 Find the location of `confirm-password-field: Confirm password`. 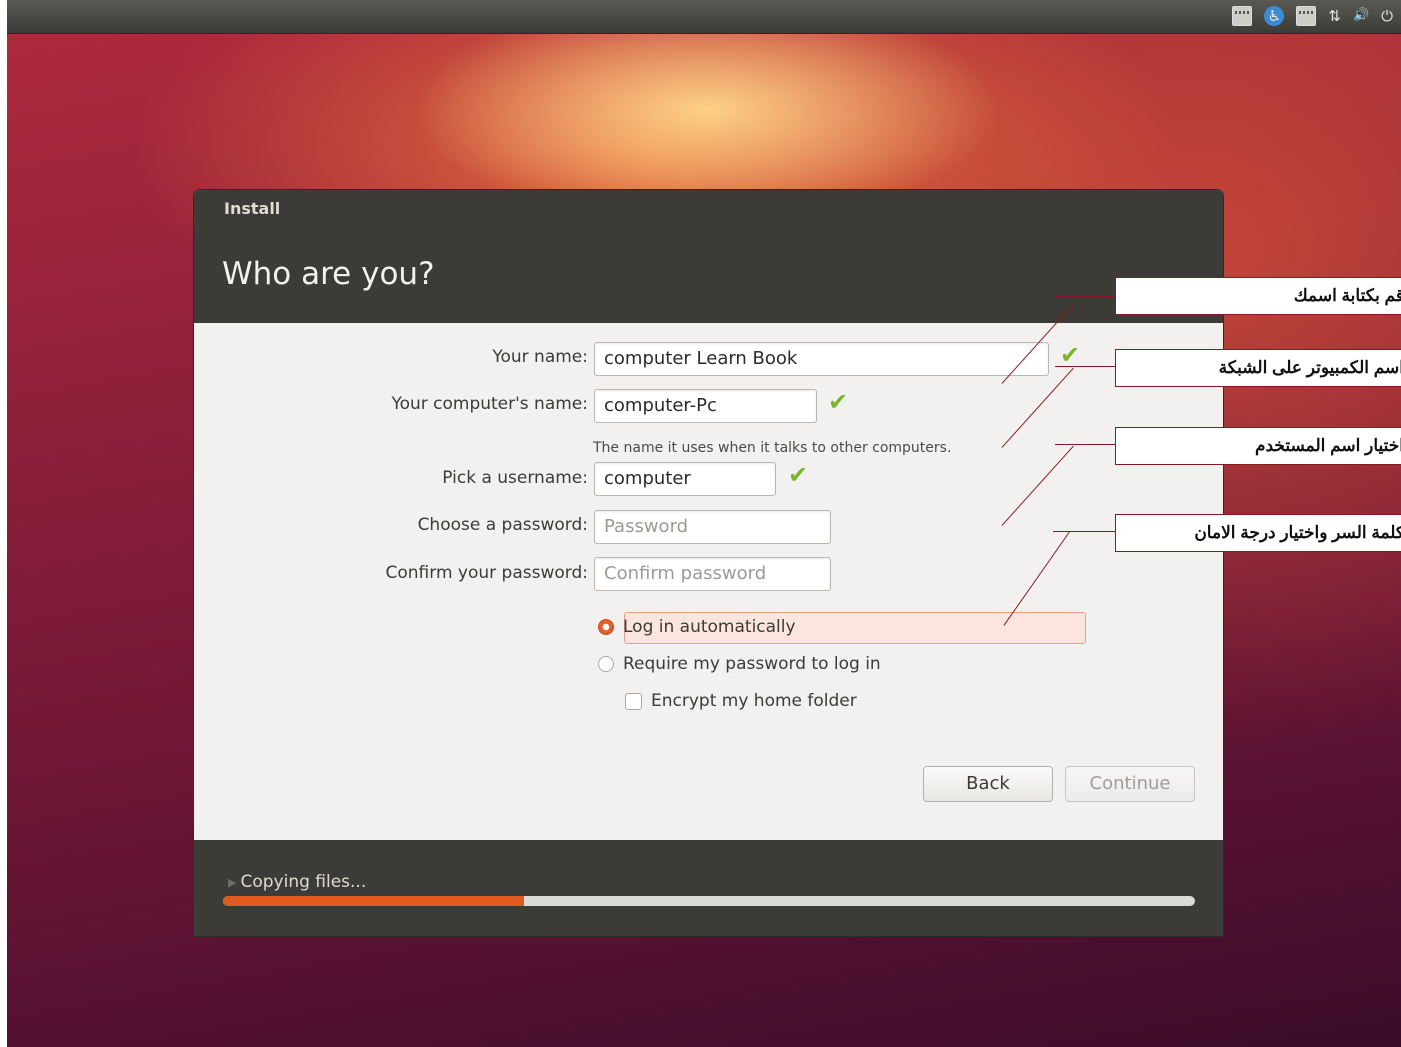

confirm-password-field: Confirm password is located at coordinates (712, 574).